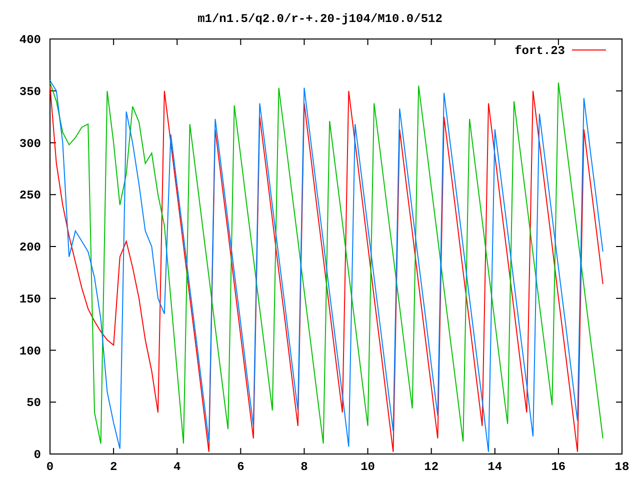  Describe the element at coordinates (558, 467) in the screenshot. I see `tick-label: 16` at that location.